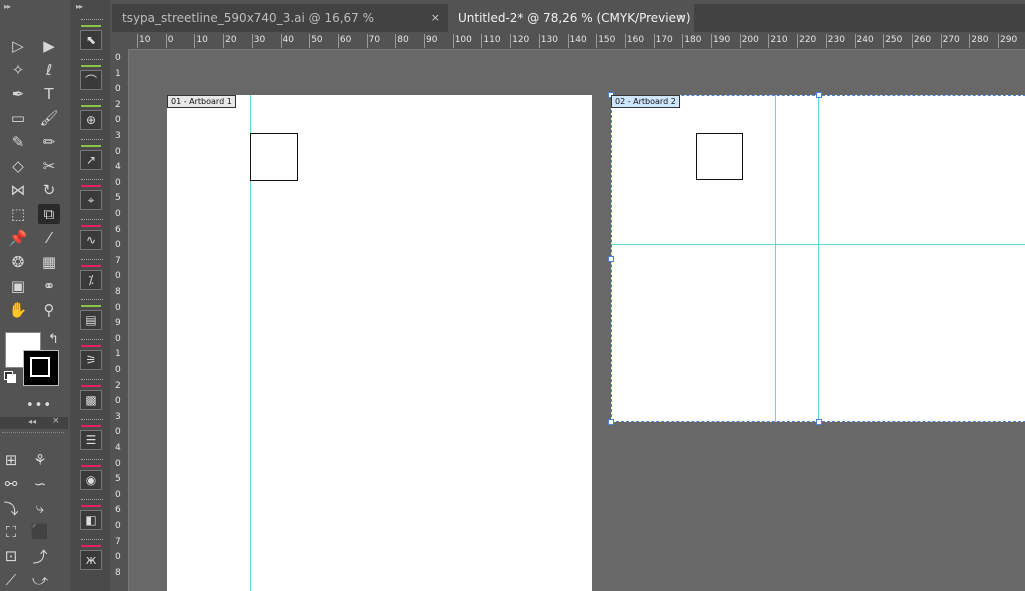 This screenshot has height=591, width=1025. Describe the element at coordinates (11, 532) in the screenshot. I see `puppet-warp-tool: ⛶` at that location.